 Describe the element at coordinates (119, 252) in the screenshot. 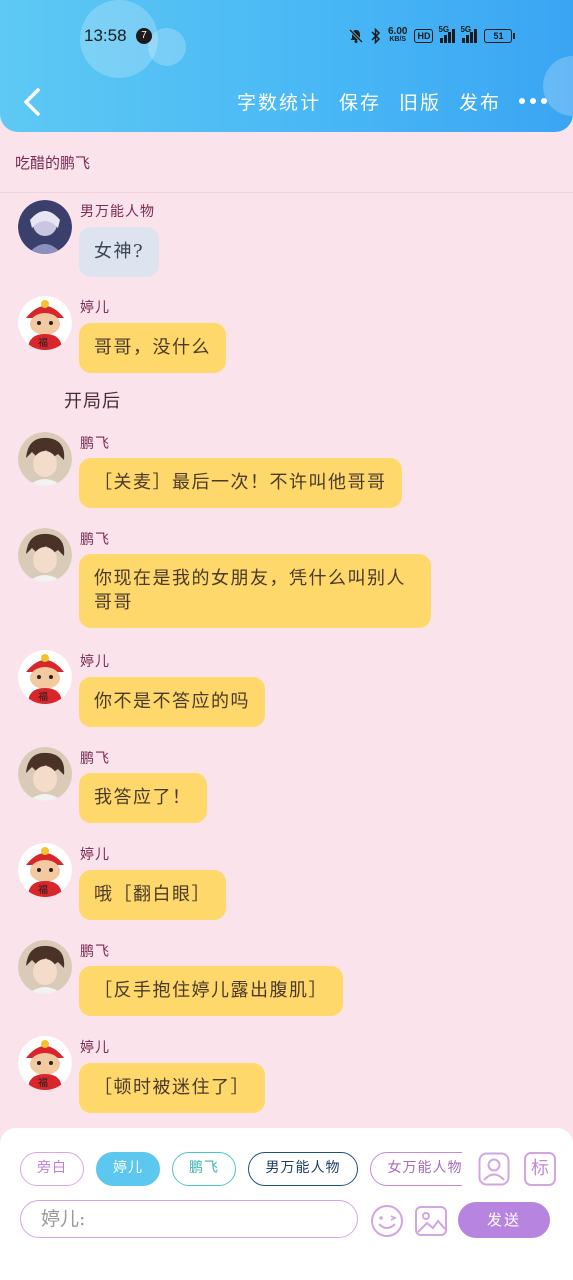

I see `message-bubble: 女神?` at that location.